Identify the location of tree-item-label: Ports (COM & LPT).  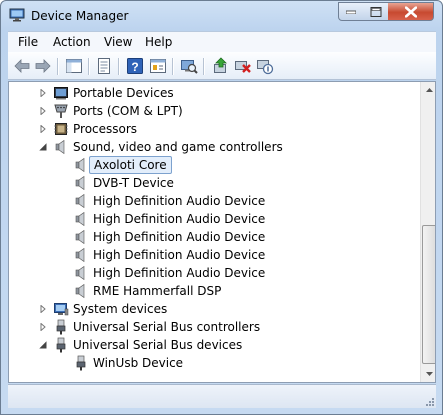
(128, 111).